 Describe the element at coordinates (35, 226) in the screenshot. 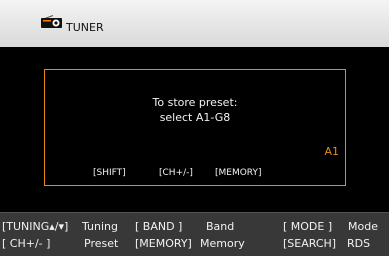

I see `tuning-key: [TUNING▴/▾]` at that location.